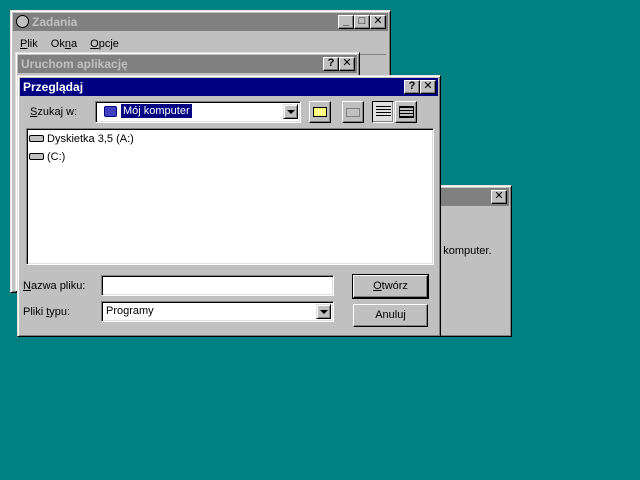 This screenshot has height=480, width=640. I want to click on taskman-titlebar: Zadania, so click(200, 22).